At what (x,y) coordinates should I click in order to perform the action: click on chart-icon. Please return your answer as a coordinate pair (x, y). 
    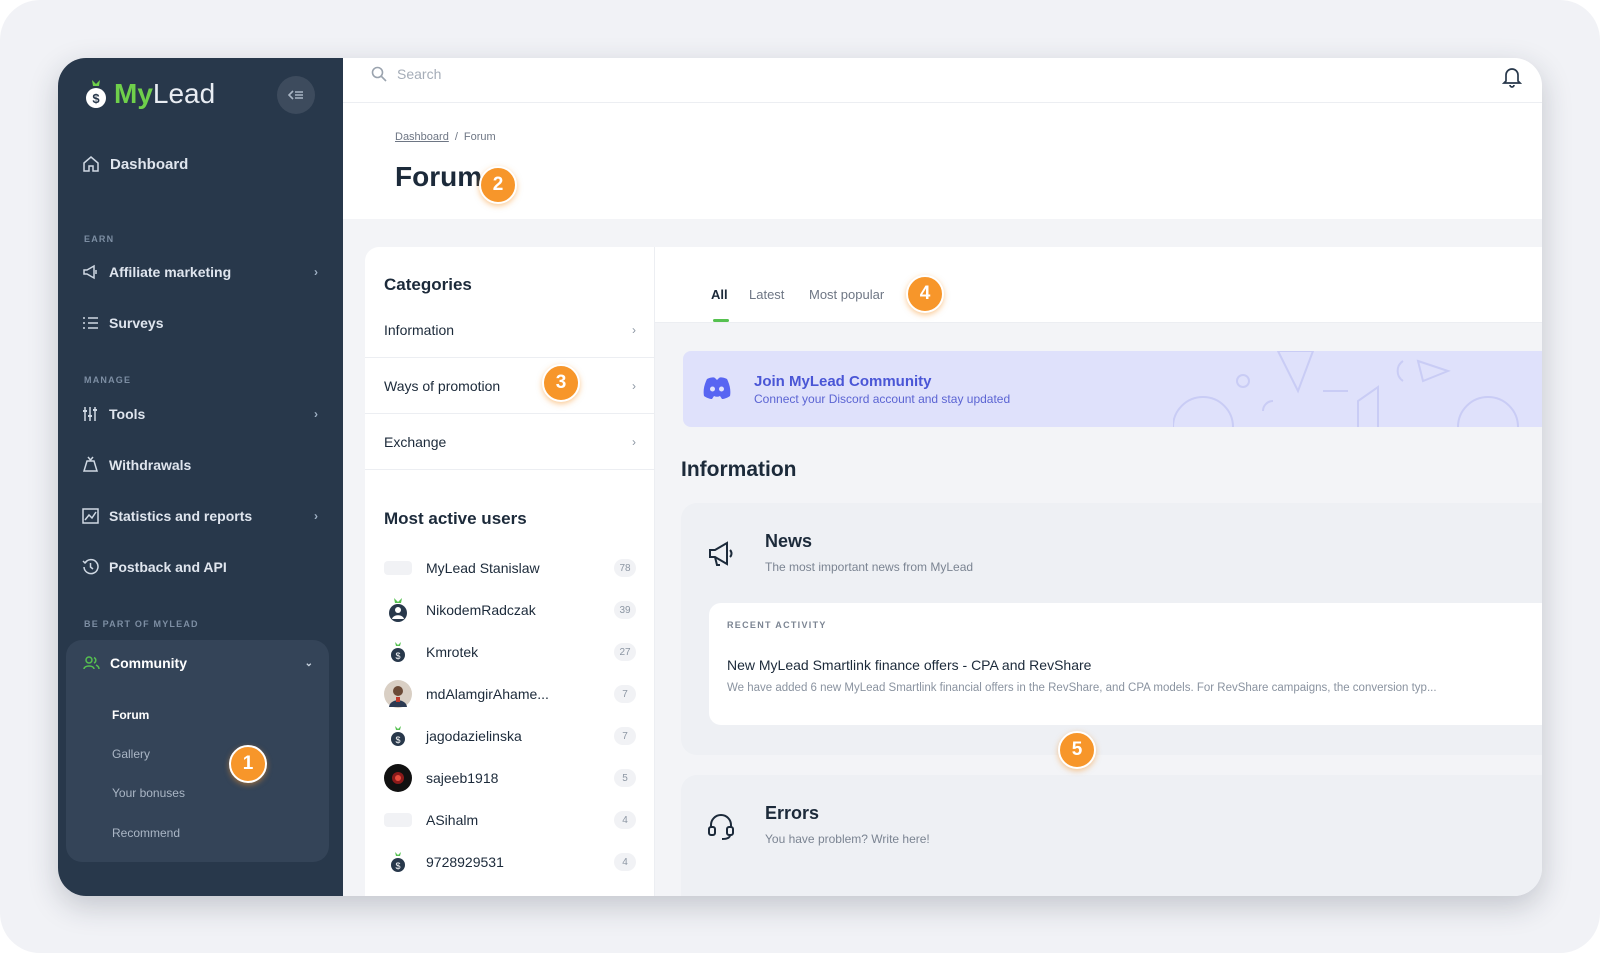
    Looking at the image, I should click on (90, 516).